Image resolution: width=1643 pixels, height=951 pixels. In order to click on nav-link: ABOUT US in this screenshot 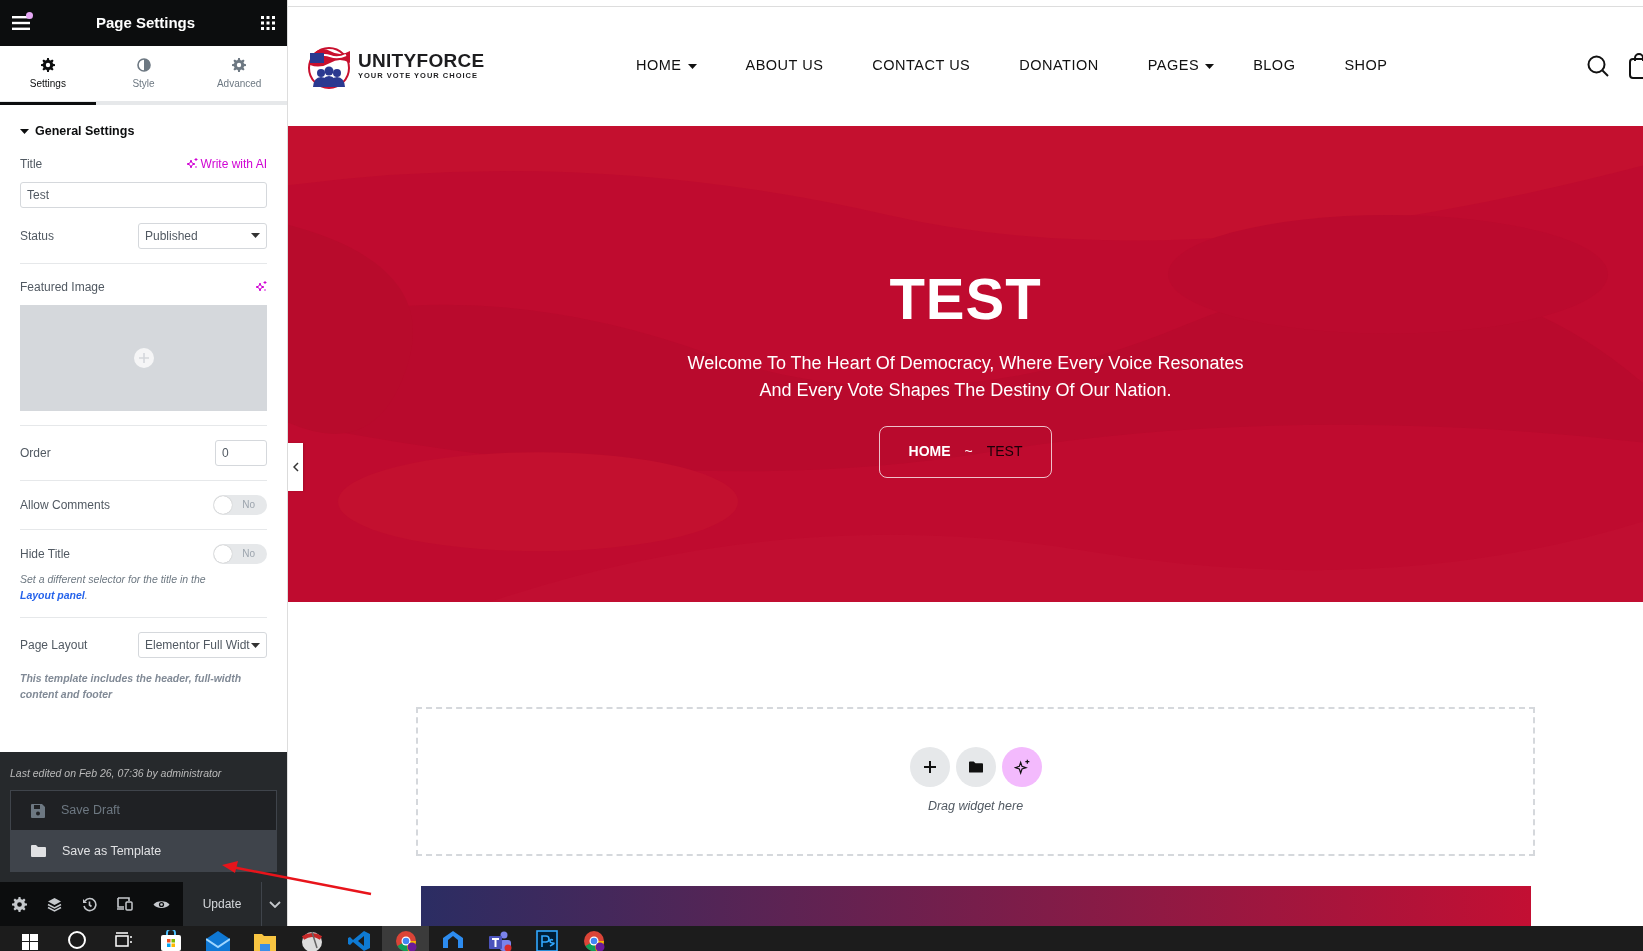, I will do `click(784, 66)`.